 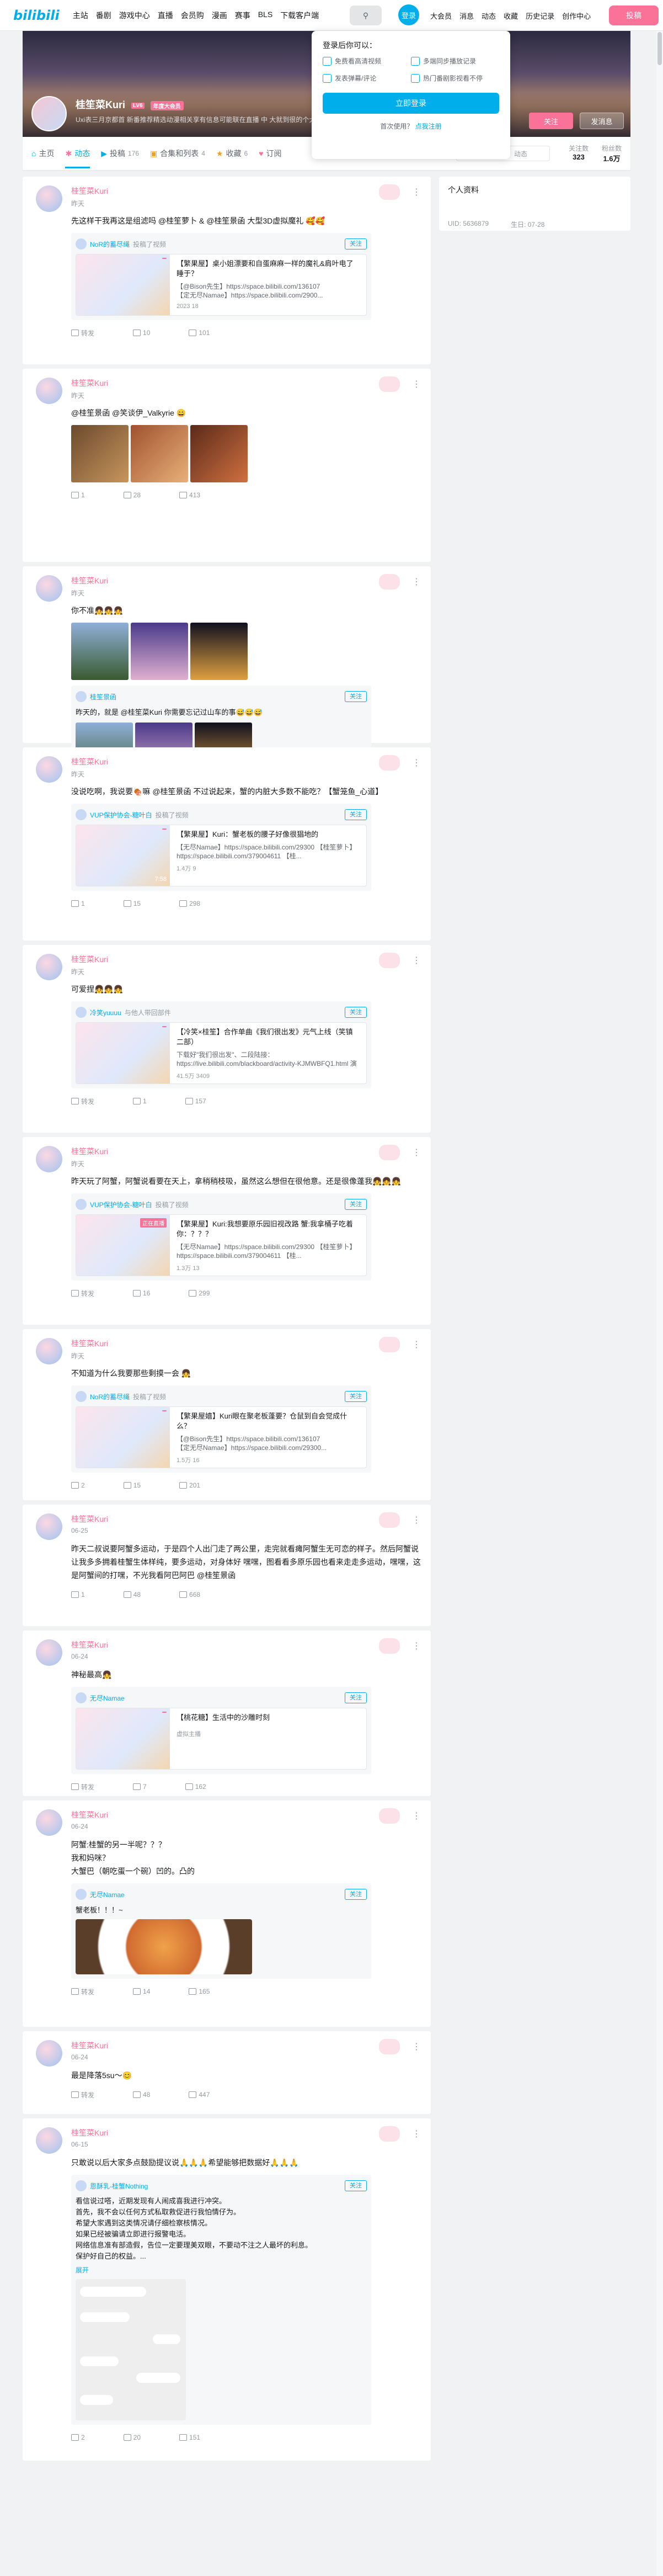 I want to click on video-card: 【桃花糖】生活中的沙雕时刻 虚拟主播, so click(x=221, y=1739).